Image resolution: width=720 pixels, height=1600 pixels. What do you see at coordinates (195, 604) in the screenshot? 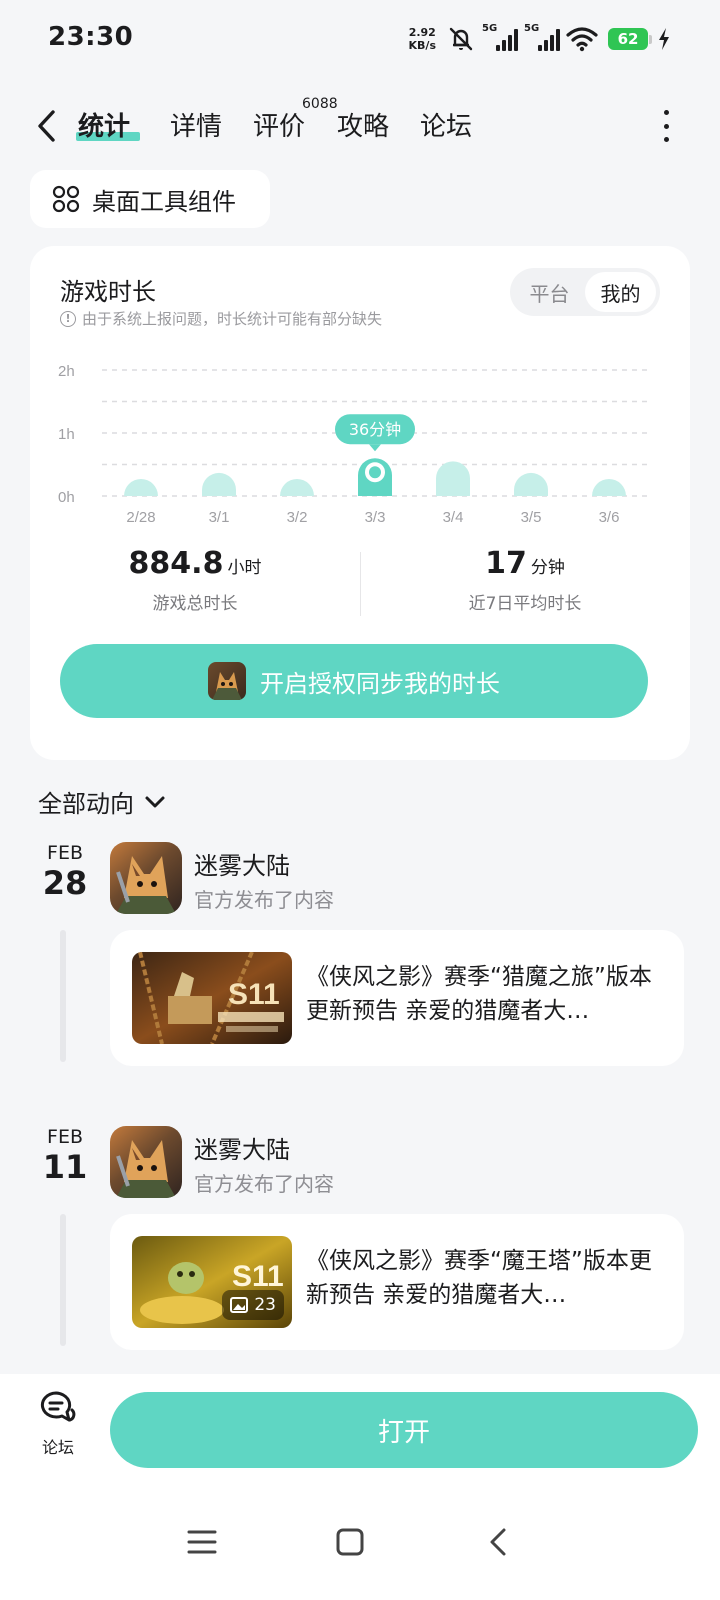
I see `total-label: 游戏总时长` at bounding box center [195, 604].